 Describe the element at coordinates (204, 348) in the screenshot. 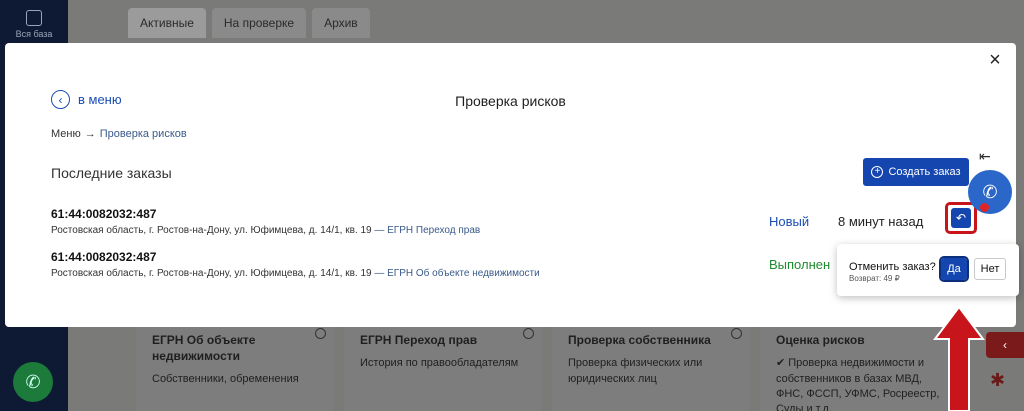

I see `service-card-title: ЕГРН Об объекте недвижимости` at that location.